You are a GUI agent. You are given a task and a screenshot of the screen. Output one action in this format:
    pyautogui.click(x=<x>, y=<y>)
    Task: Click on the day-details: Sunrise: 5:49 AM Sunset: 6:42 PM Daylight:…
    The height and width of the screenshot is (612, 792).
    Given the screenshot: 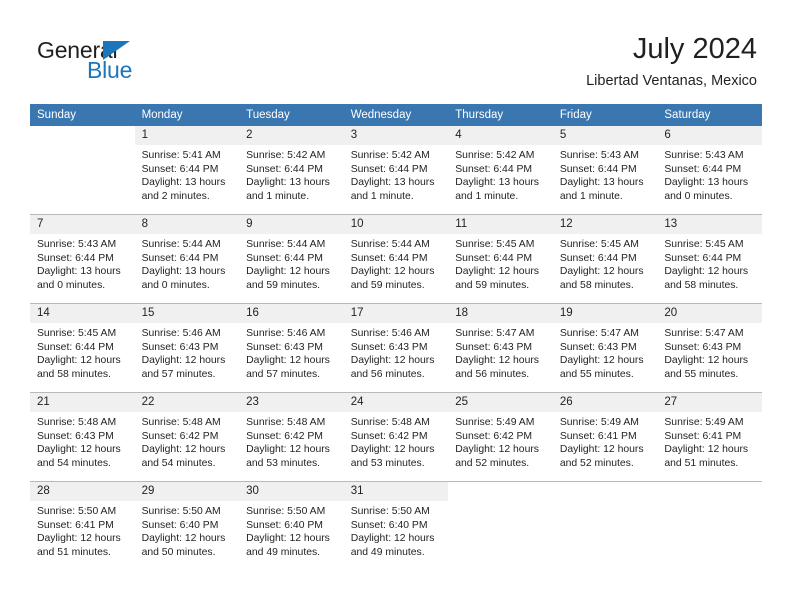 What is the action you would take?
    pyautogui.click(x=500, y=441)
    